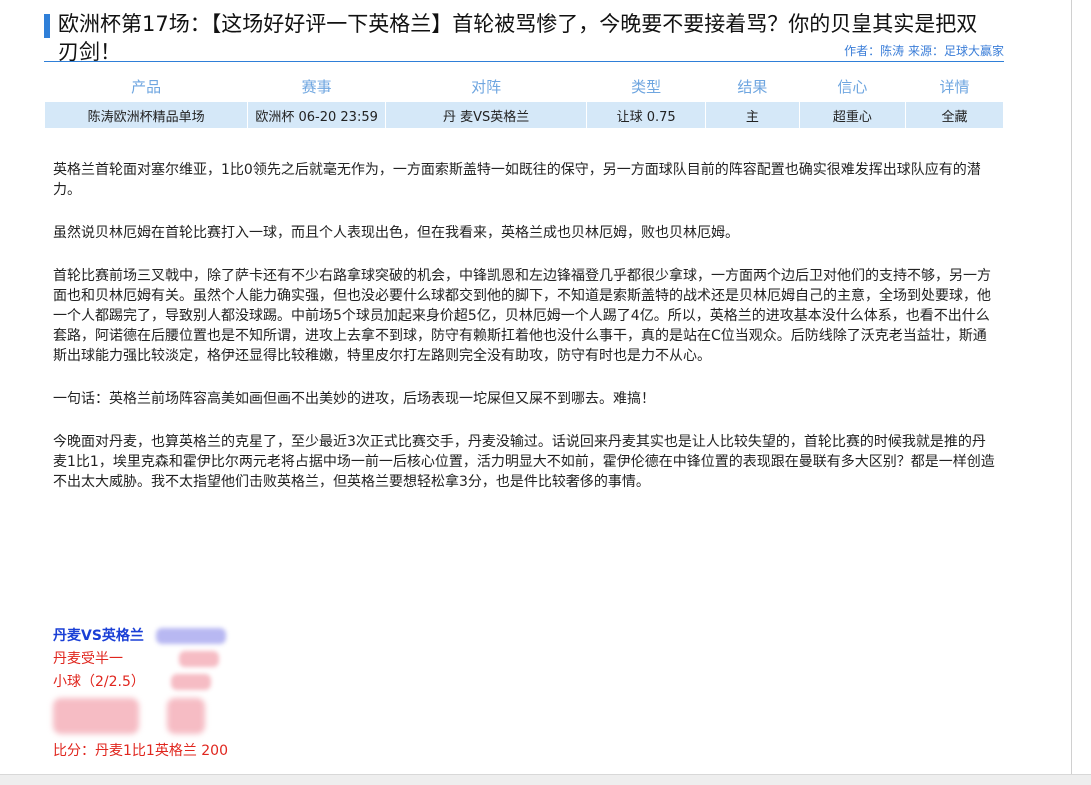 Image resolution: width=1091 pixels, height=785 pixels. I want to click on cell-product: 陈涛欧洲杯精品单场, so click(146, 115).